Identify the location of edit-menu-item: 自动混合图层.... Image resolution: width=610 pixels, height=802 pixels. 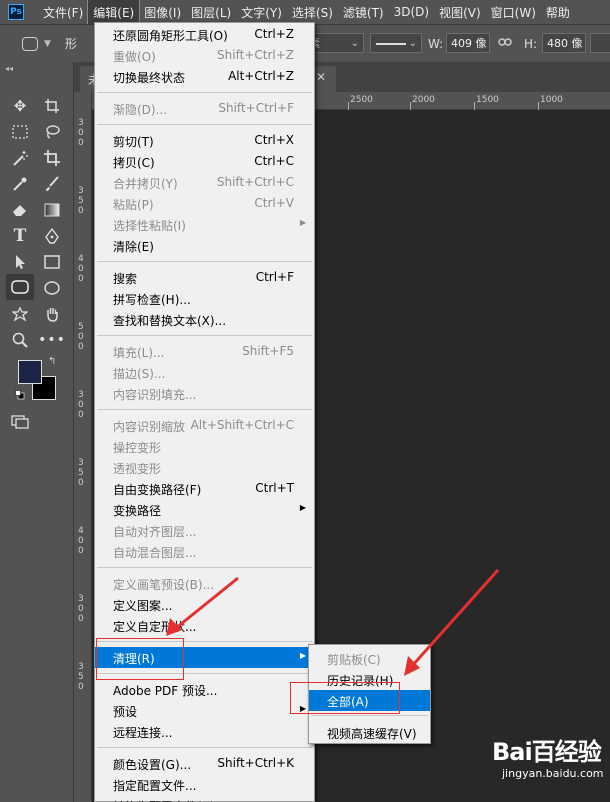
(204, 551).